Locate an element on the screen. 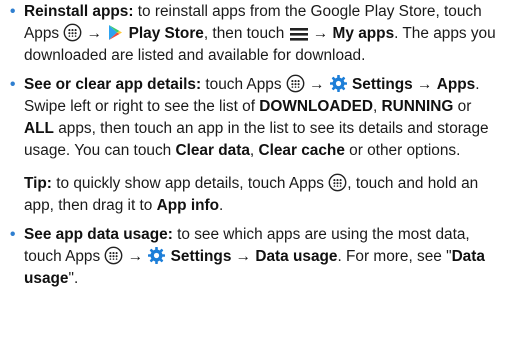 This screenshot has height=361, width=507. item-text: or other options. is located at coordinates (402, 150).